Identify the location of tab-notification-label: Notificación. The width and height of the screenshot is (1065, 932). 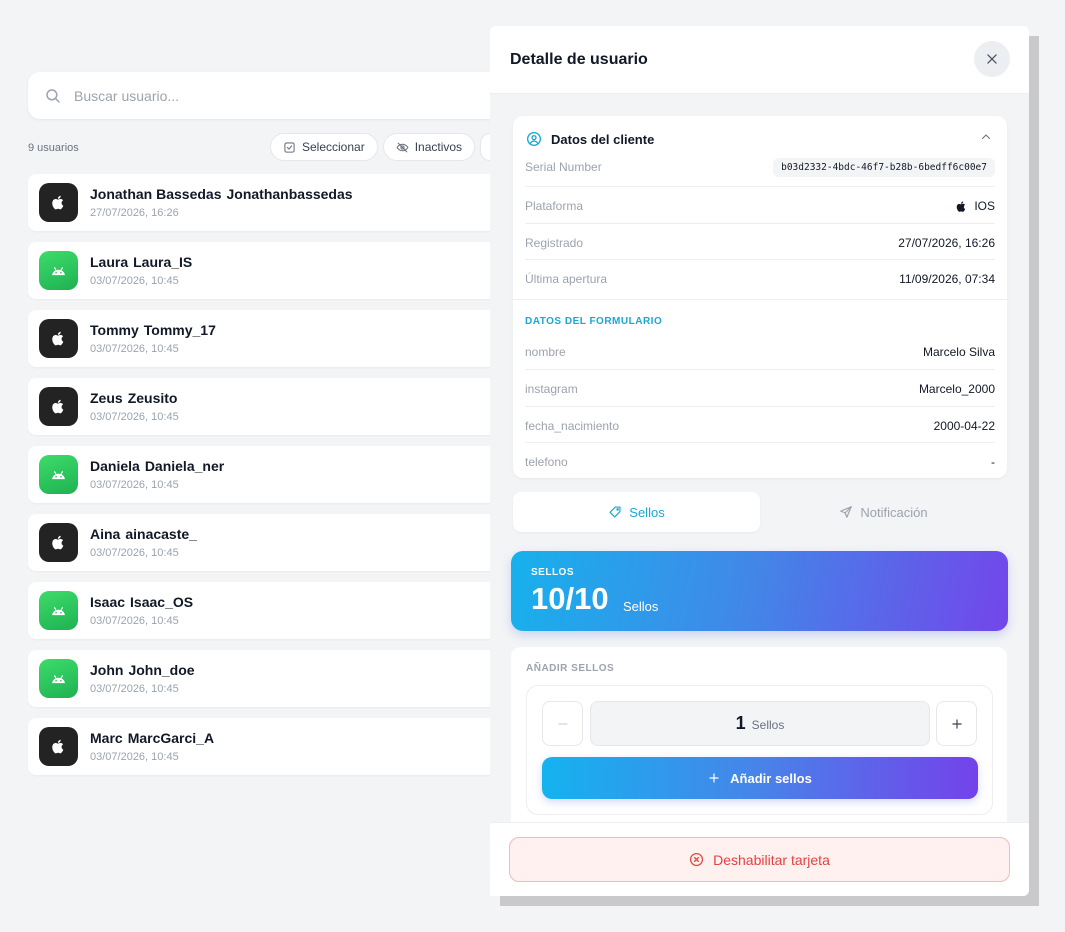
(894, 512).